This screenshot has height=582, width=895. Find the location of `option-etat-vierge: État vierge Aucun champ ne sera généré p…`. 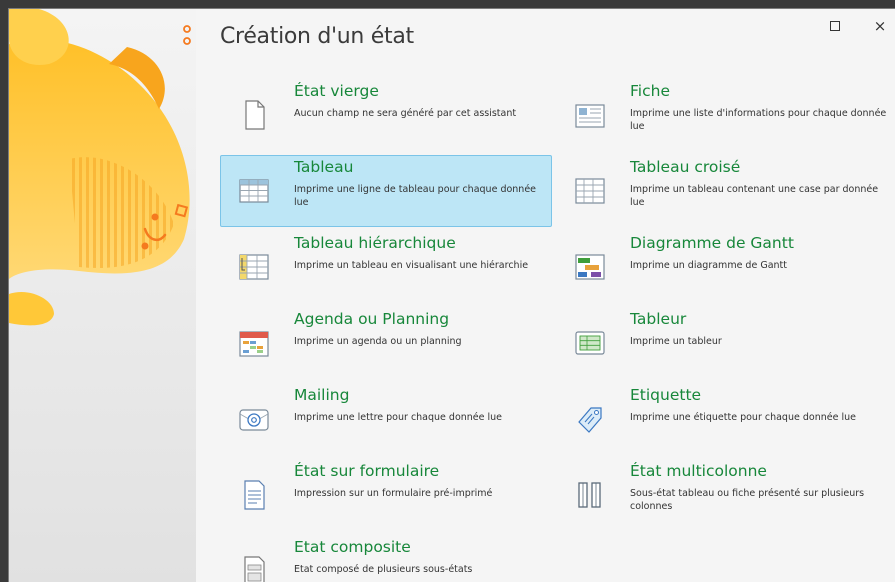

option-etat-vierge: État vierge Aucun champ ne sera généré p… is located at coordinates (386, 115).